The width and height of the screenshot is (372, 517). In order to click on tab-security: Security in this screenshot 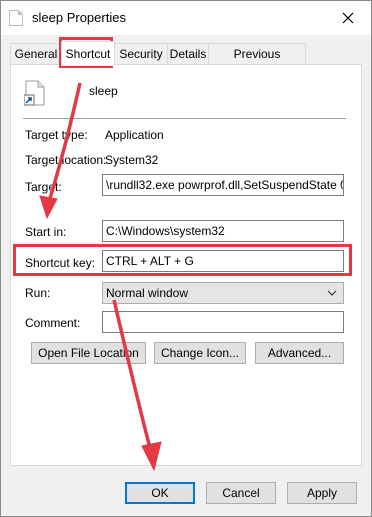, I will do `click(141, 53)`.